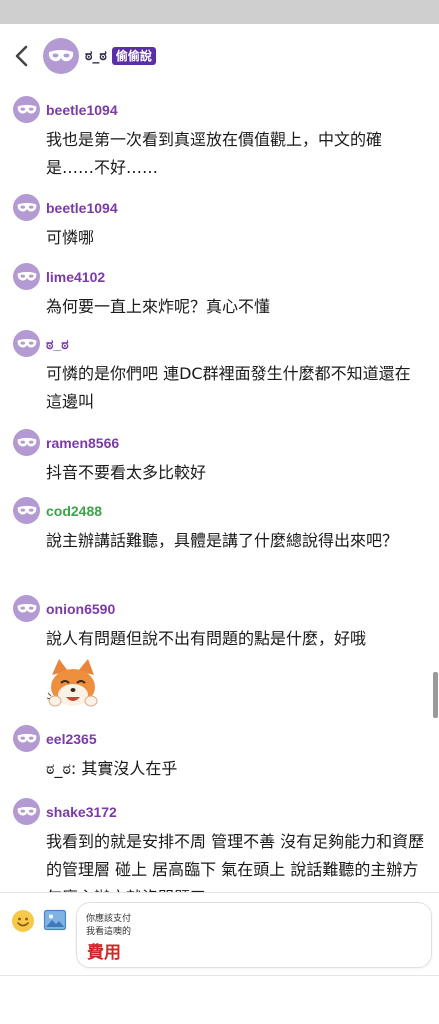  Describe the element at coordinates (80, 609) in the screenshot. I see `username: onion6590` at that location.